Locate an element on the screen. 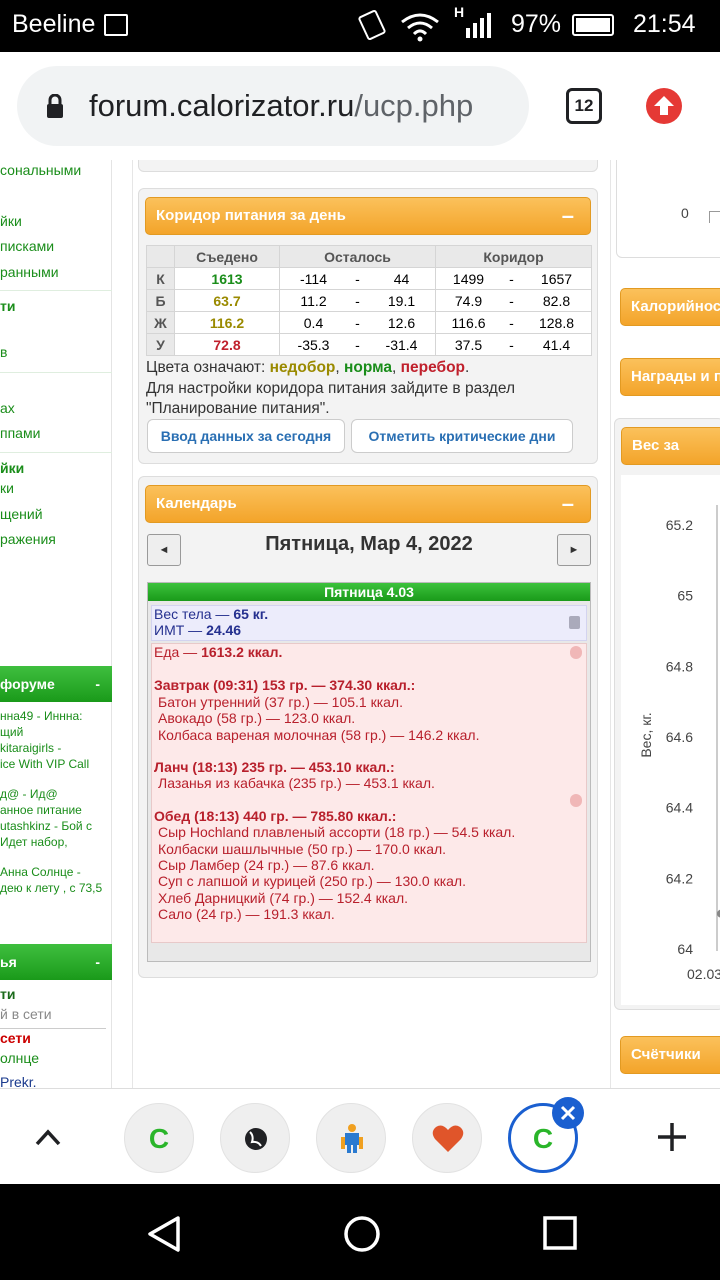  forum-line: нна49 - Инннa: is located at coordinates (56, 716).